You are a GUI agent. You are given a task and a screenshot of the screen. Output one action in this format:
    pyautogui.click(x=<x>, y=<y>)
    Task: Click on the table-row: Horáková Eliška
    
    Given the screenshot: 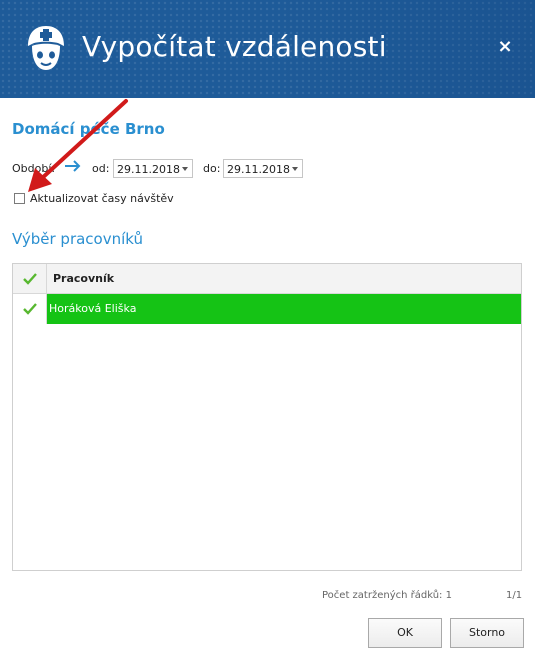 What is the action you would take?
    pyautogui.click(x=267, y=309)
    